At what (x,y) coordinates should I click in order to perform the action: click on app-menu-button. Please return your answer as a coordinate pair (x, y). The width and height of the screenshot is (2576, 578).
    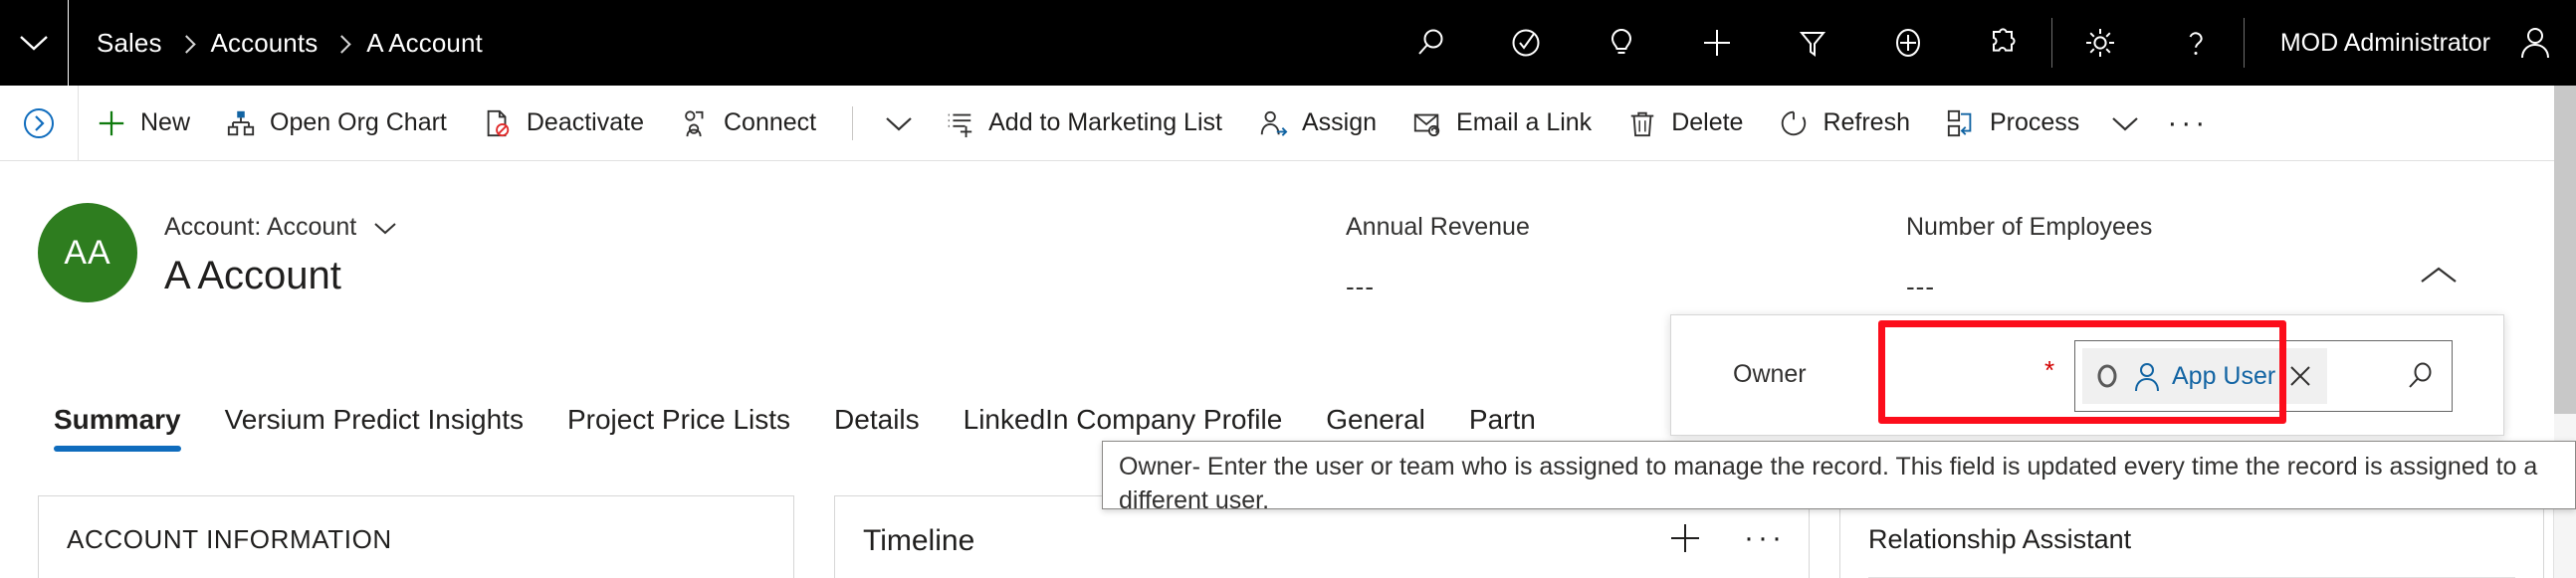
    Looking at the image, I should click on (34, 43).